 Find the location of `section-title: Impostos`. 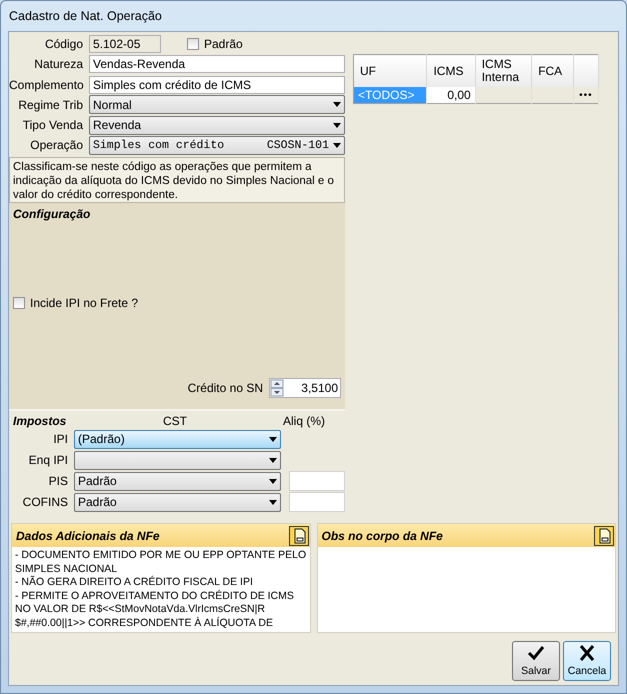

section-title: Impostos is located at coordinates (40, 421).